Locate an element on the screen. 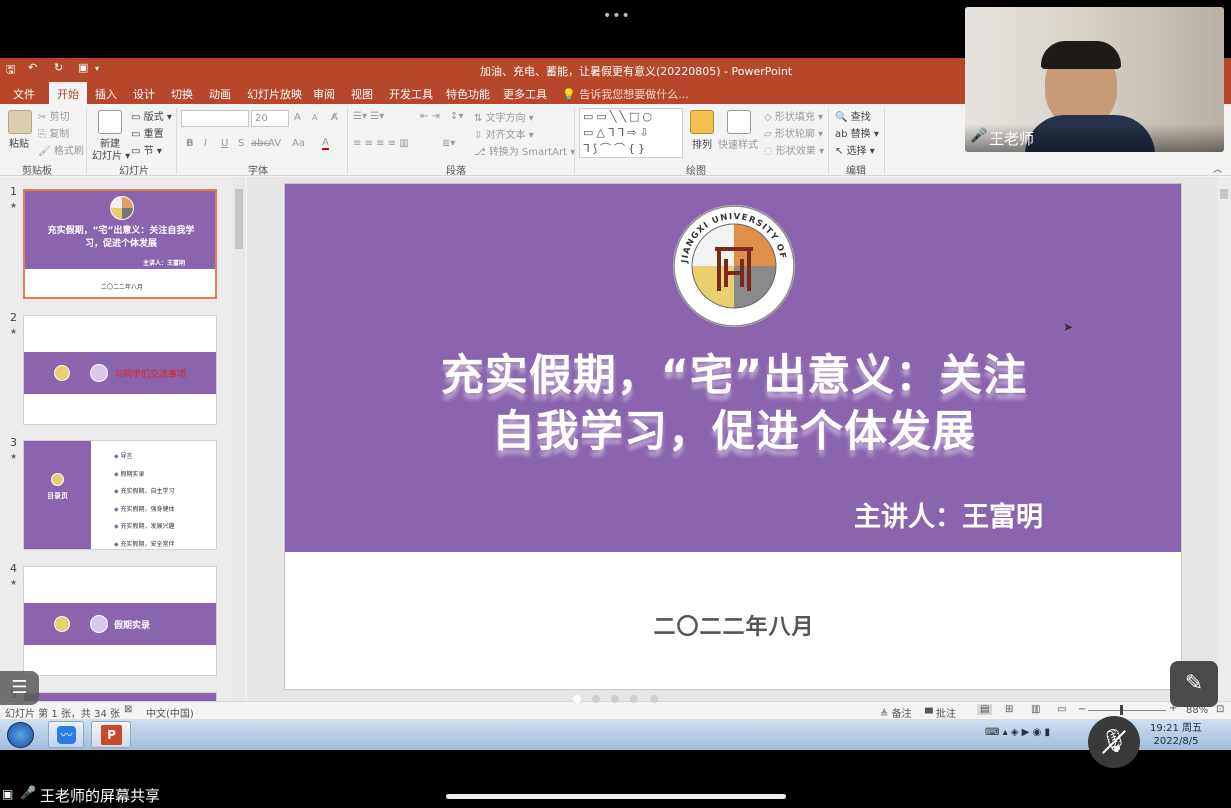 The width and height of the screenshot is (1231, 808). notes-button: ≜ 备注 is located at coordinates (896, 712).